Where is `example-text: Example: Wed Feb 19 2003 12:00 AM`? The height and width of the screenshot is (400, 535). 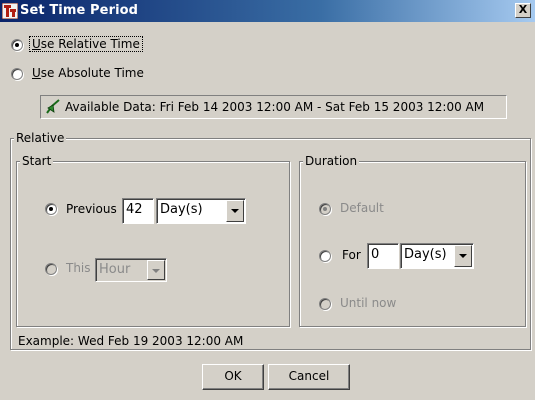
example-text: Example: Wed Feb 19 2003 12:00 AM is located at coordinates (131, 341).